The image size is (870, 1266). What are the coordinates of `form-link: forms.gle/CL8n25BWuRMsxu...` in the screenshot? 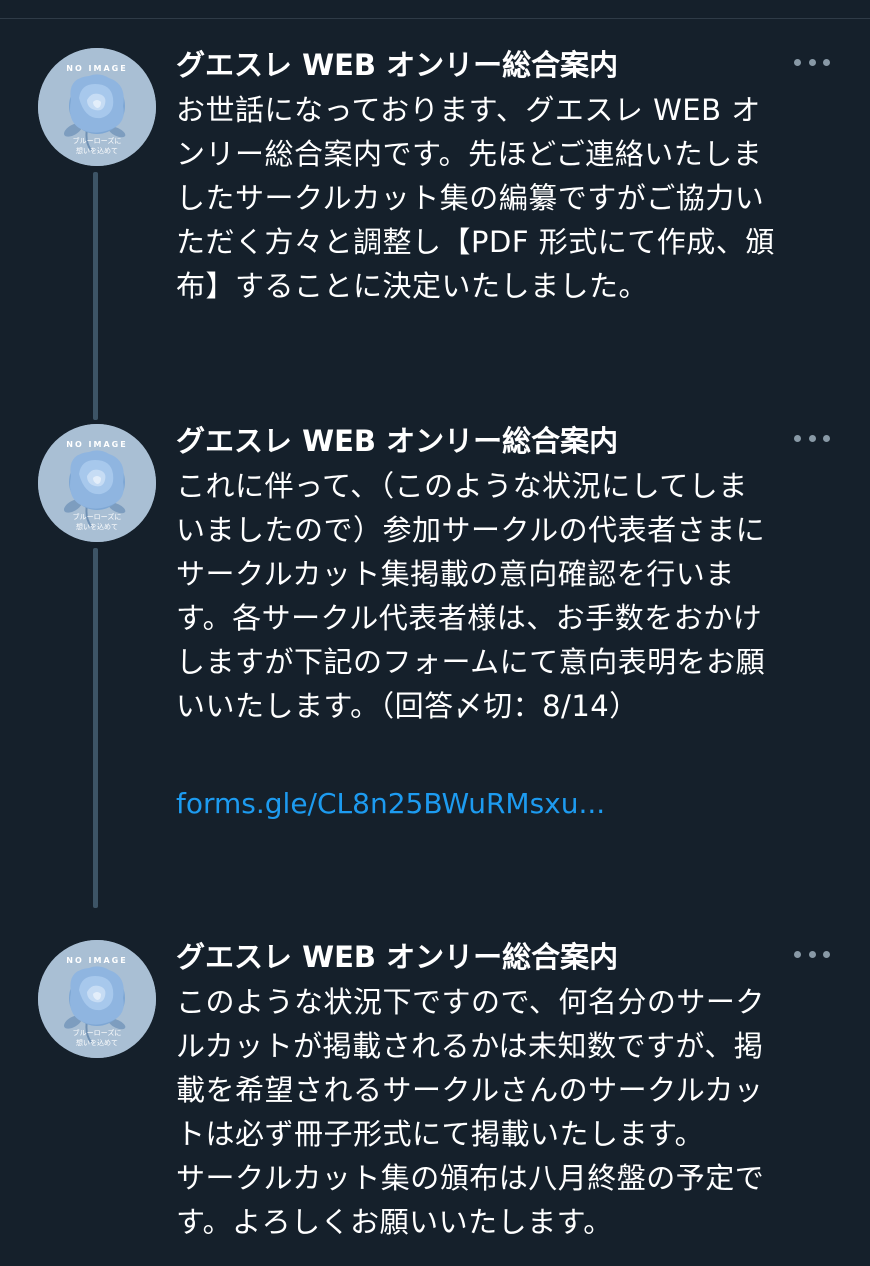 It's located at (390, 804).